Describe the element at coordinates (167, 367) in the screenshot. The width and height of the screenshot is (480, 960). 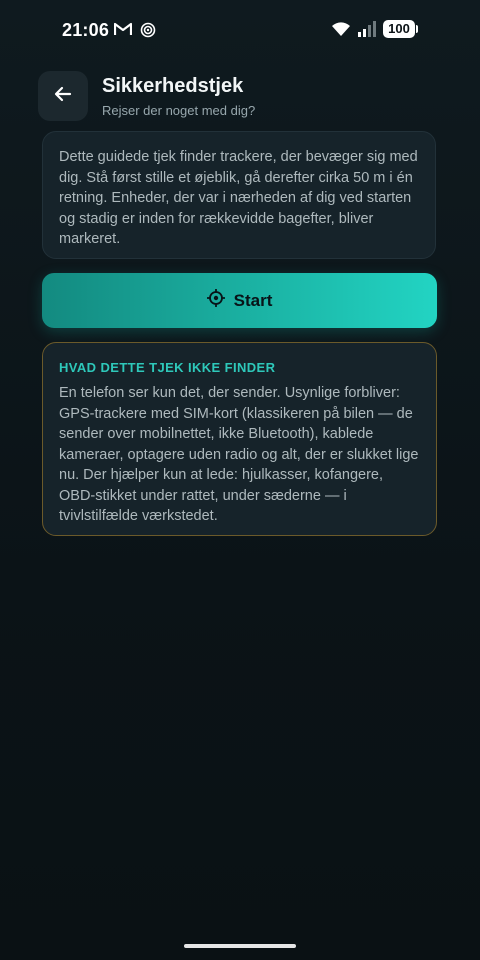
I see `warning-title: HVAD DETTE TJEK IKKE FINDER` at that location.